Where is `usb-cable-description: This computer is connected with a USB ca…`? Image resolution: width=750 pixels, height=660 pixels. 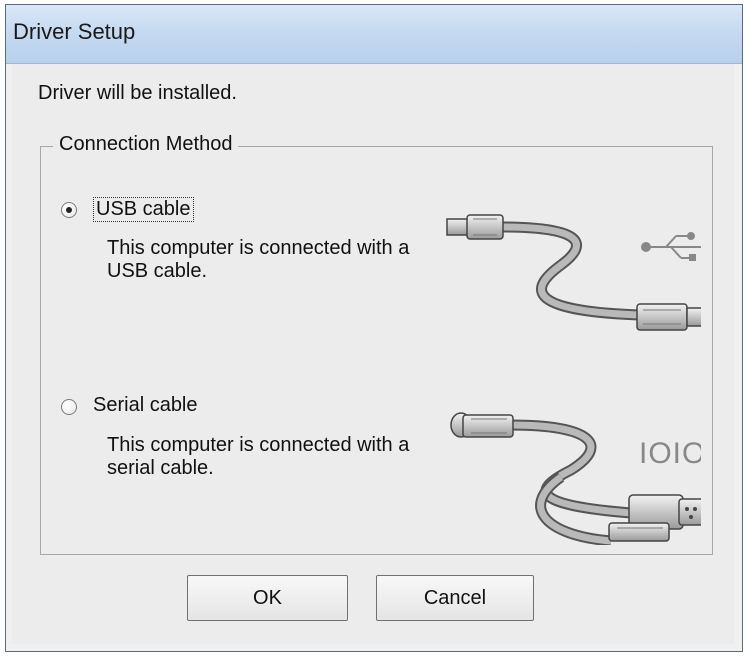 usb-cable-description: This computer is connected with a USB ca… is located at coordinates (258, 259).